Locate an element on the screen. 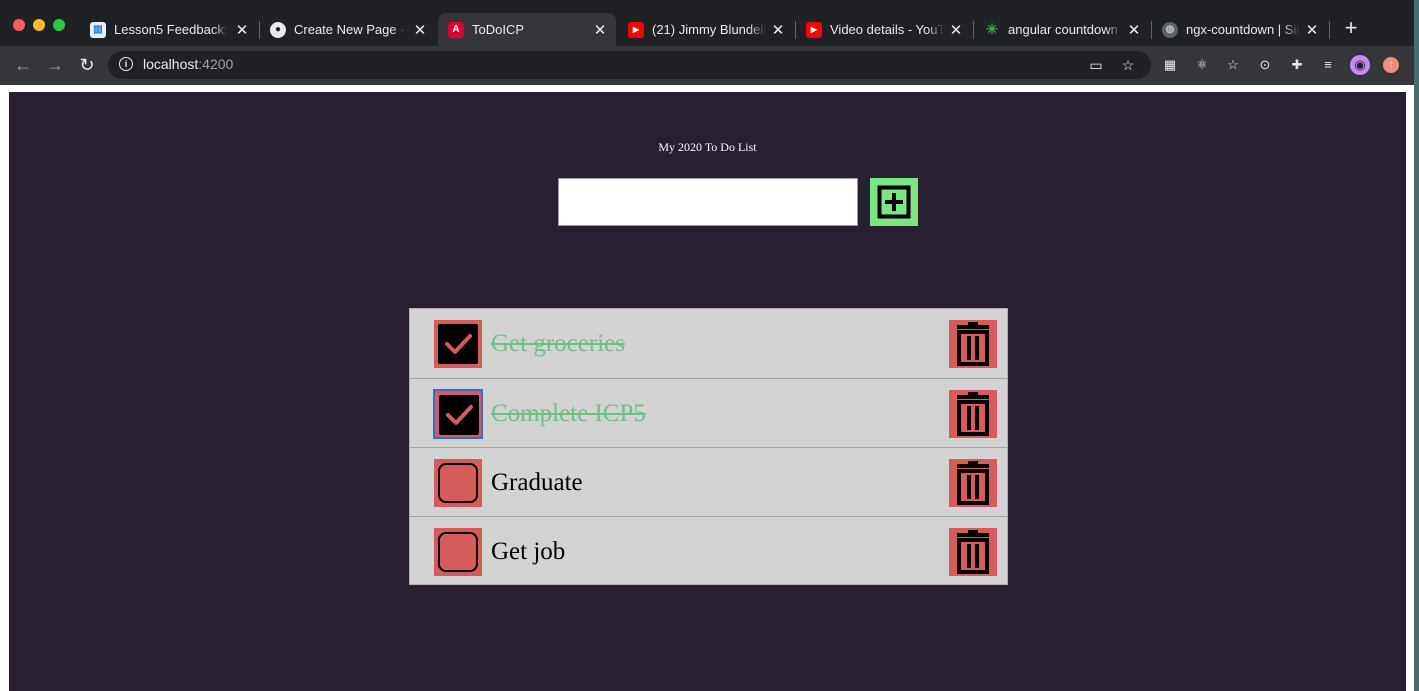 This screenshot has width=1419, height=691. plus-square-icon is located at coordinates (894, 202).